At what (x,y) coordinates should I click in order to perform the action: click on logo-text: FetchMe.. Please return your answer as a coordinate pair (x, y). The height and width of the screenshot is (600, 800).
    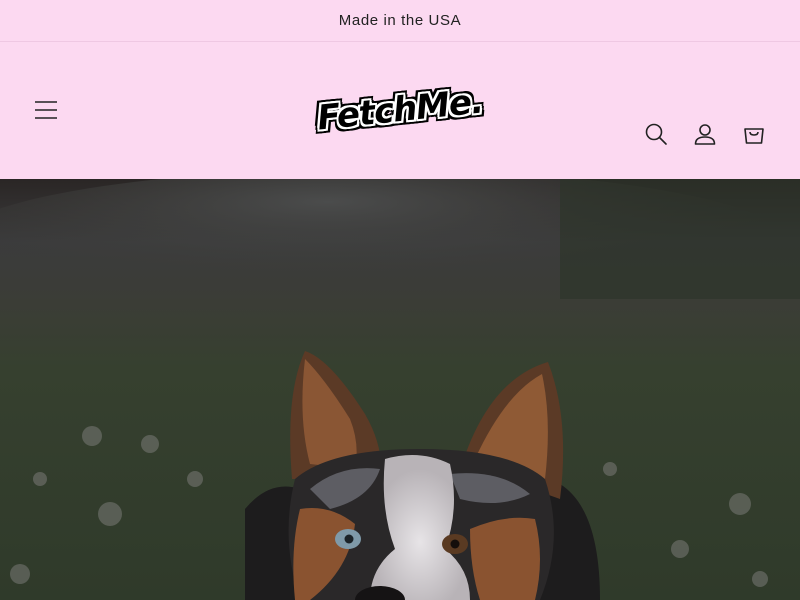
    Looking at the image, I should click on (400, 110).